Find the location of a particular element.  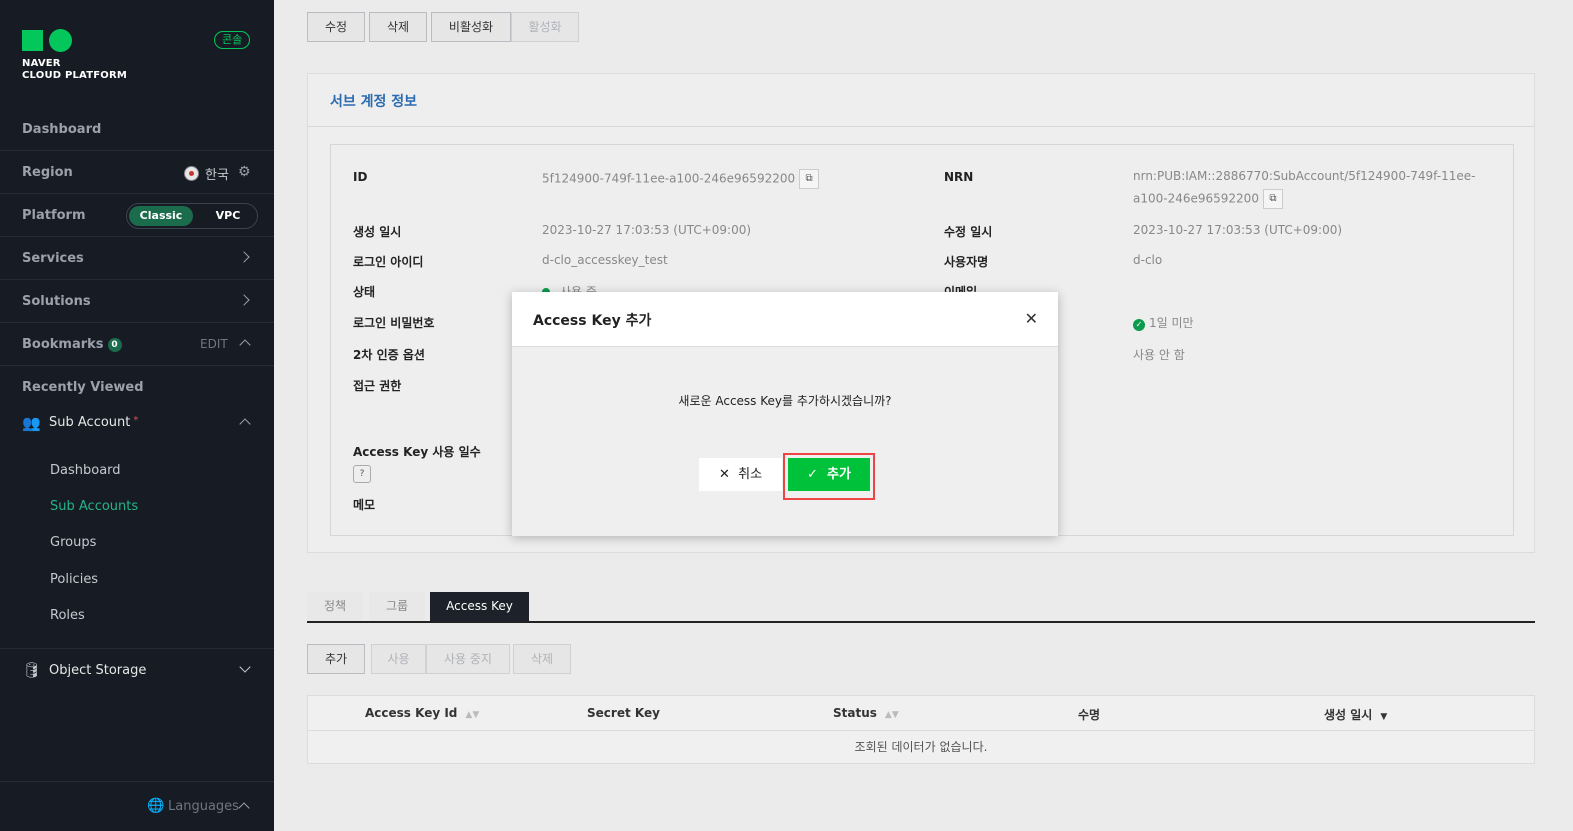

sub-nav-groups: Groups is located at coordinates (73, 542).